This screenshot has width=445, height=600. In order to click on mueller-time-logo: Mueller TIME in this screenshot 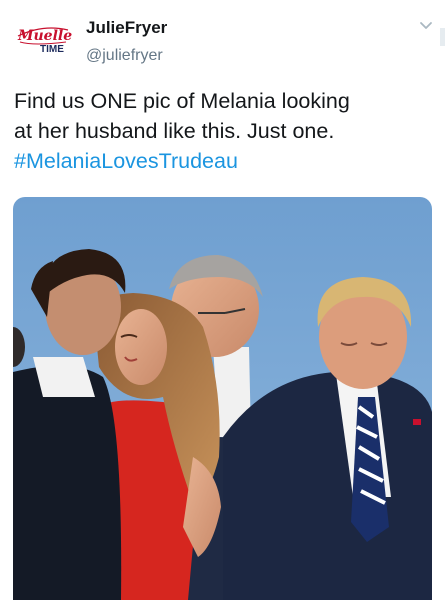, I will do `click(49, 41)`.